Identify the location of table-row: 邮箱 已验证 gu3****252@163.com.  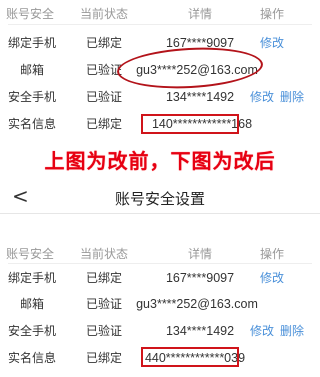
(160, 310).